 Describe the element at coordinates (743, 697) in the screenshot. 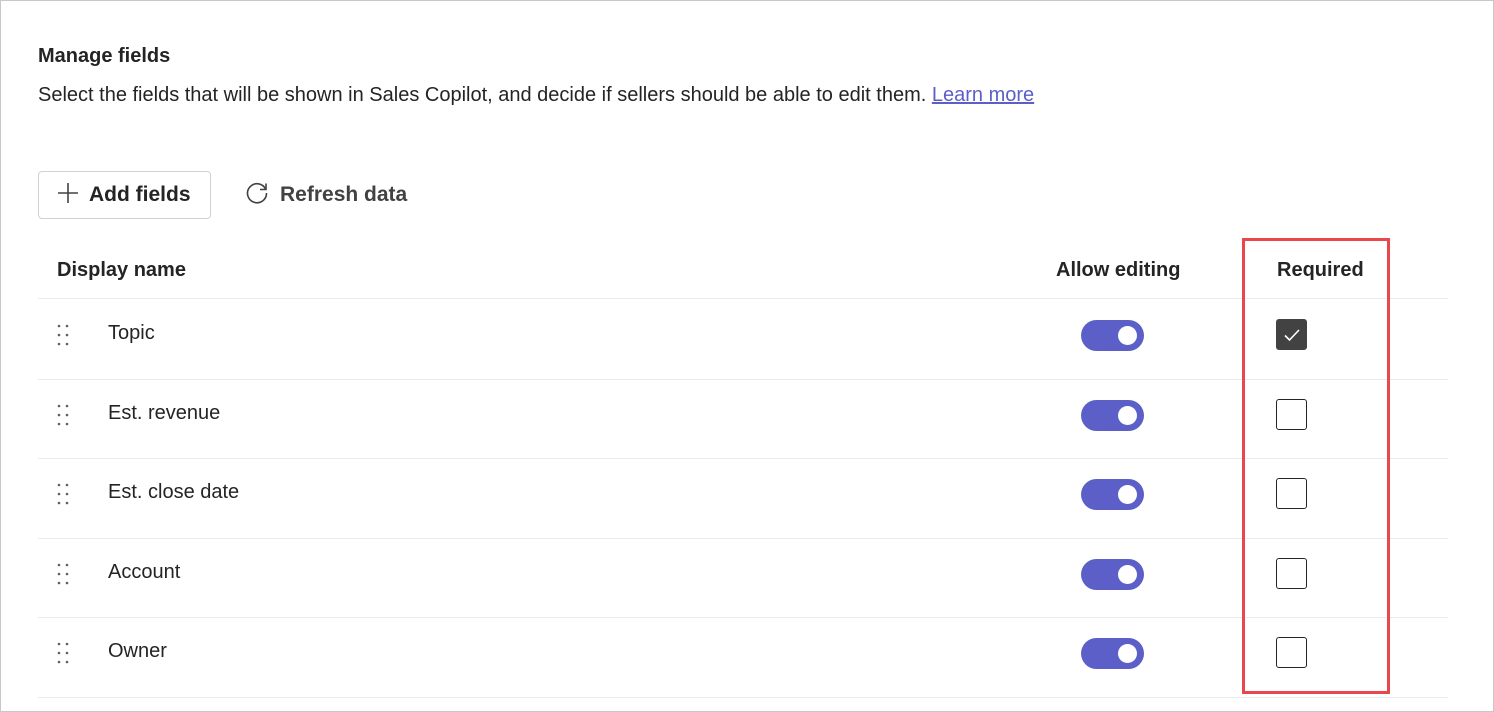

I see `row-divider` at that location.